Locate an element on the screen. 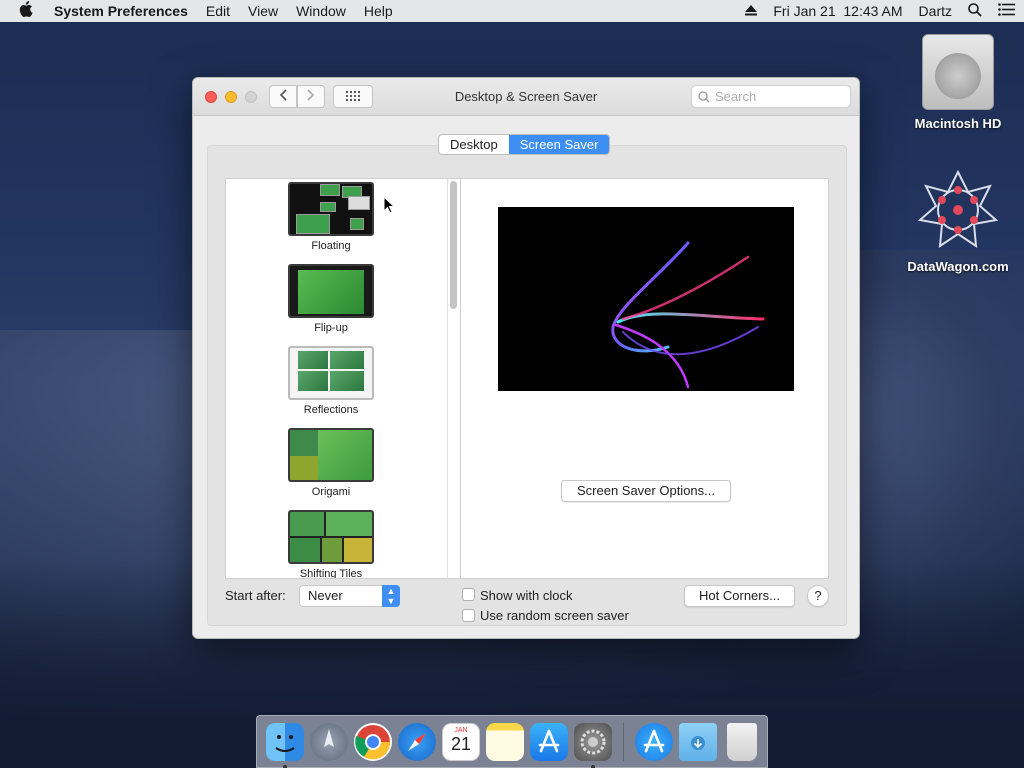  list-item-reflections: Reflections is located at coordinates (331, 381).